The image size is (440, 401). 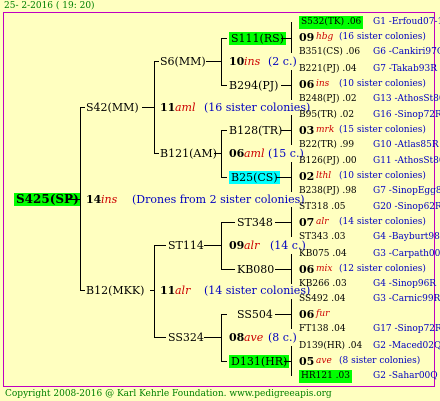 What do you see at coordinates (154, 107) in the screenshot?
I see `dam-top-bracket` at bounding box center [154, 107].